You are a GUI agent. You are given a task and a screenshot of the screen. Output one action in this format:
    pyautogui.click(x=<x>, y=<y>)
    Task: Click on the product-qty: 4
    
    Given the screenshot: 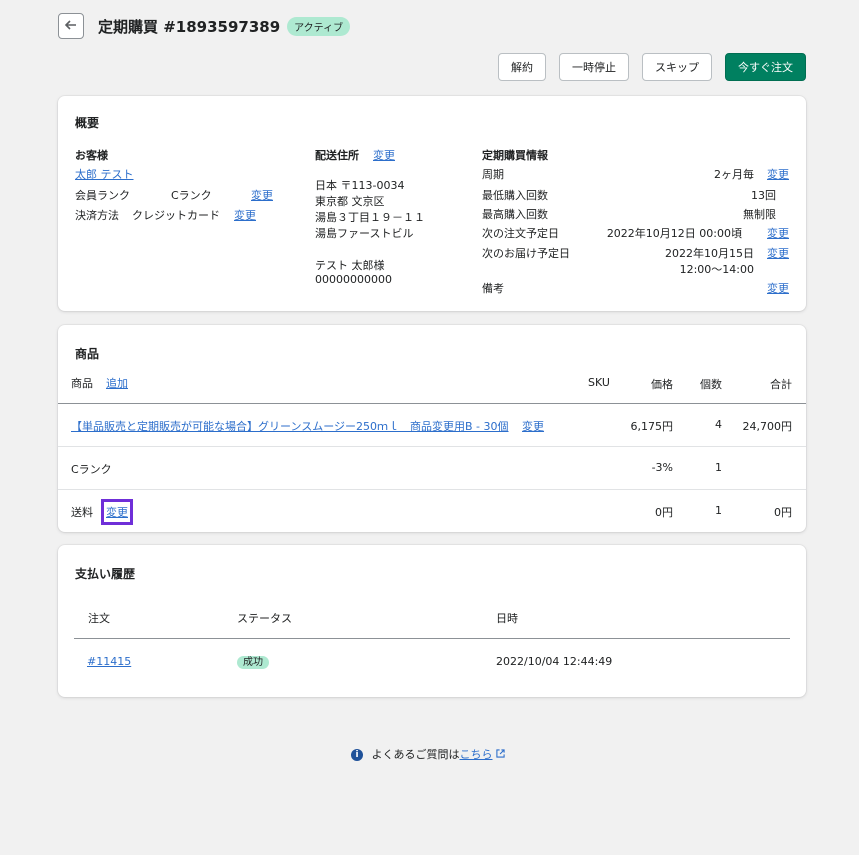 What is the action you would take?
    pyautogui.click(x=718, y=424)
    